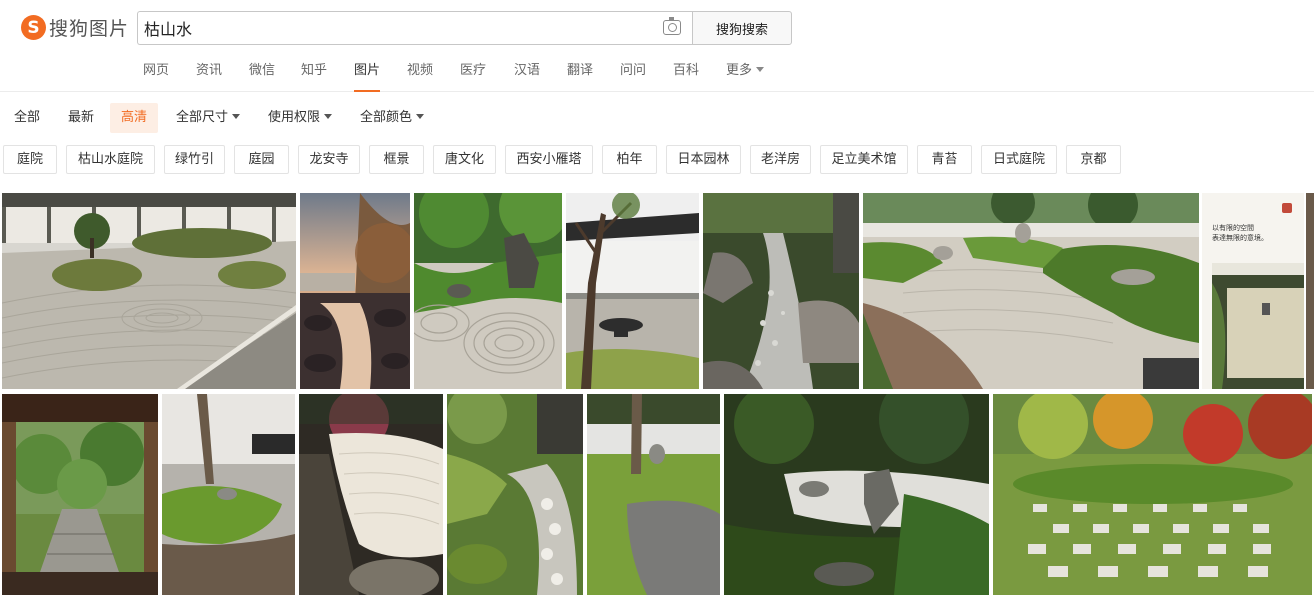 This screenshot has height=595, width=1314. What do you see at coordinates (464, 159) in the screenshot?
I see `tag-item: 唐文化` at bounding box center [464, 159].